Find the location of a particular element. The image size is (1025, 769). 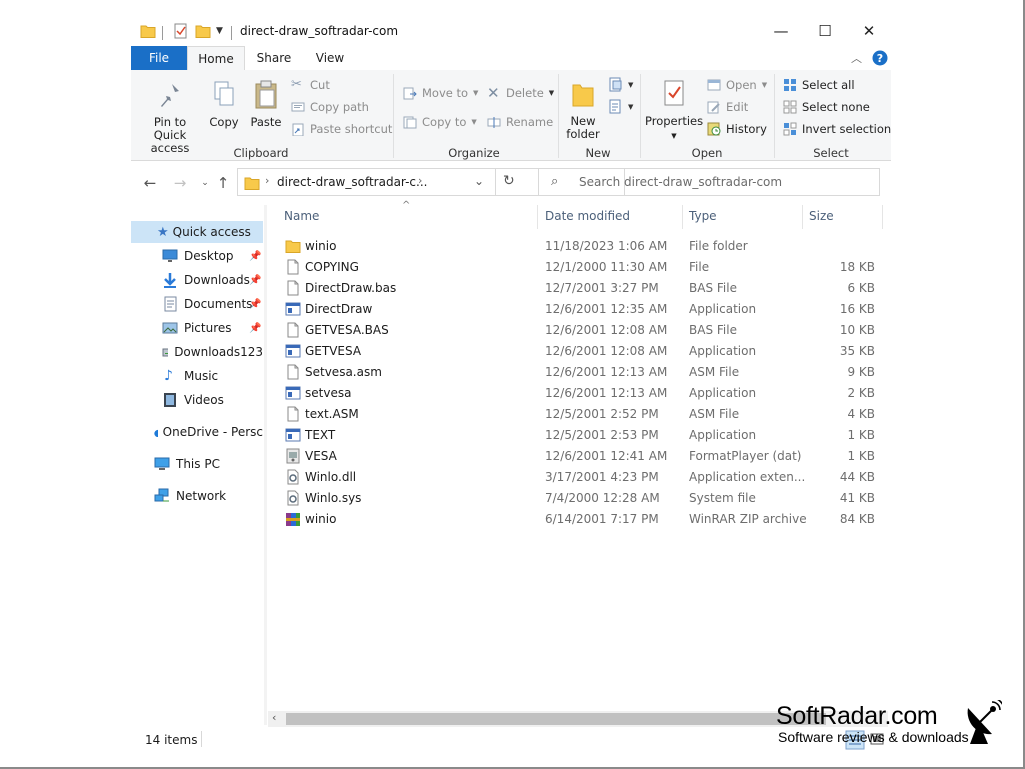

scrollbar-thumb is located at coordinates (556, 719).